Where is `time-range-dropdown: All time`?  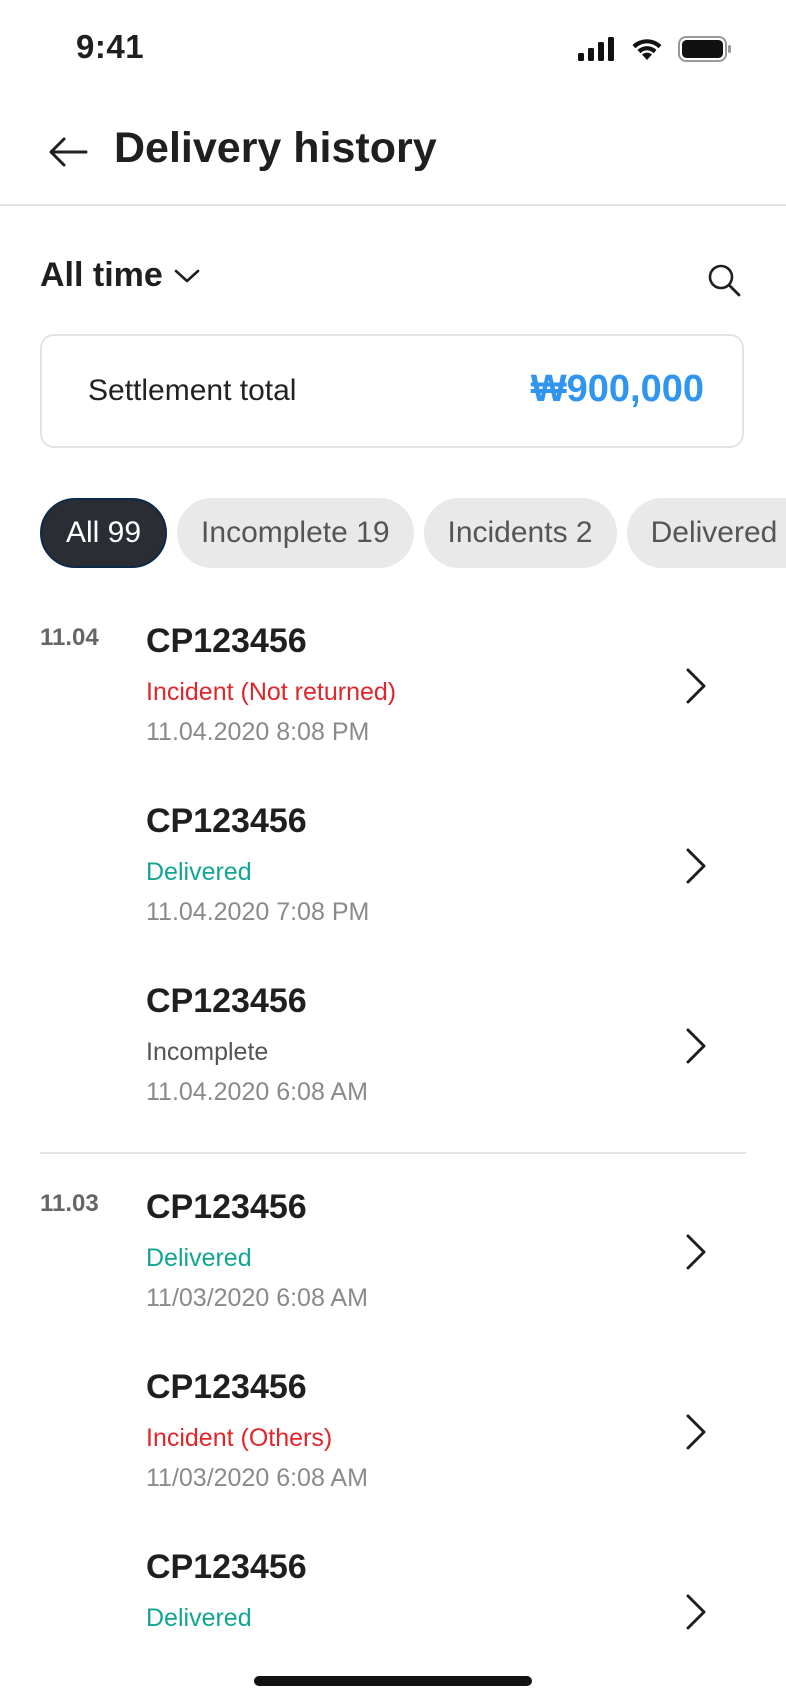
time-range-dropdown: All time is located at coordinates (120, 275).